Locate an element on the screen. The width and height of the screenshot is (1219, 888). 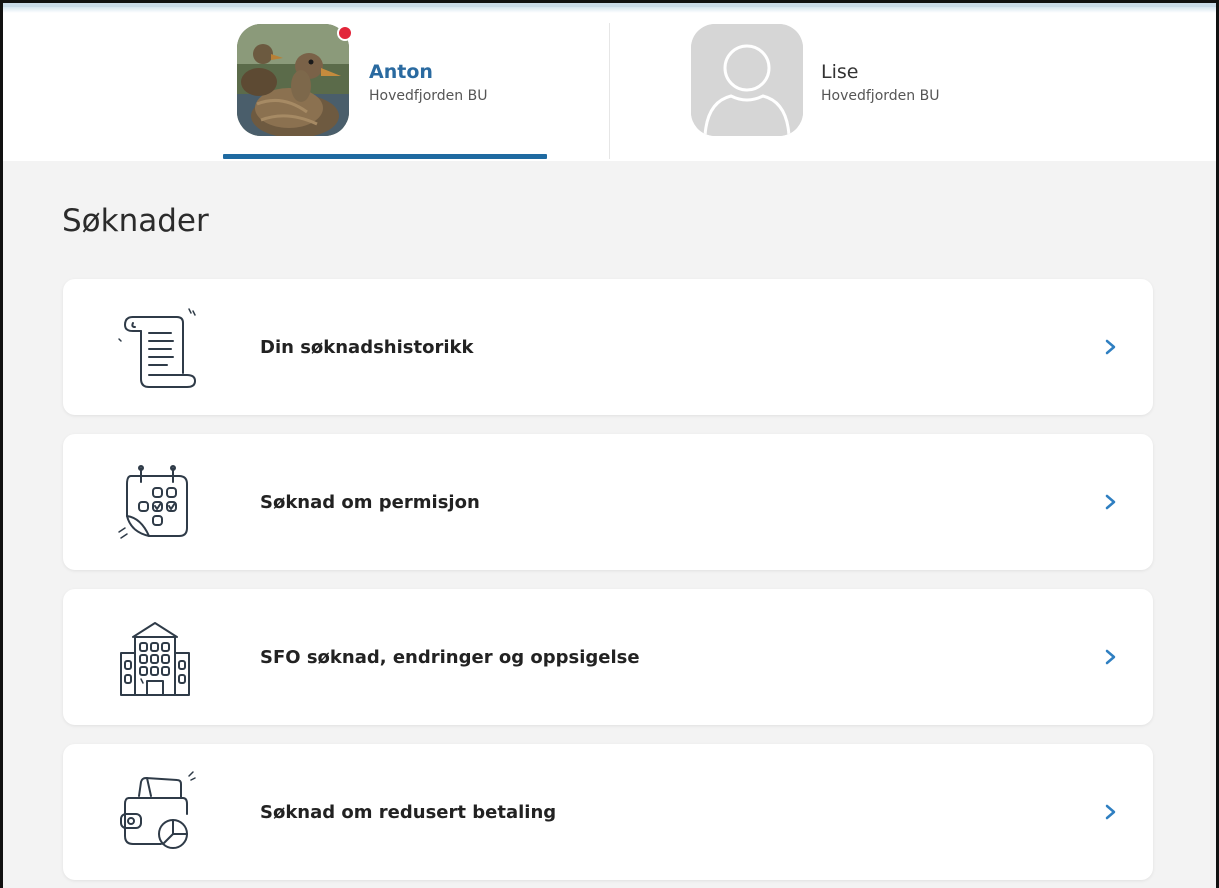
tab-divider is located at coordinates (609, 91).